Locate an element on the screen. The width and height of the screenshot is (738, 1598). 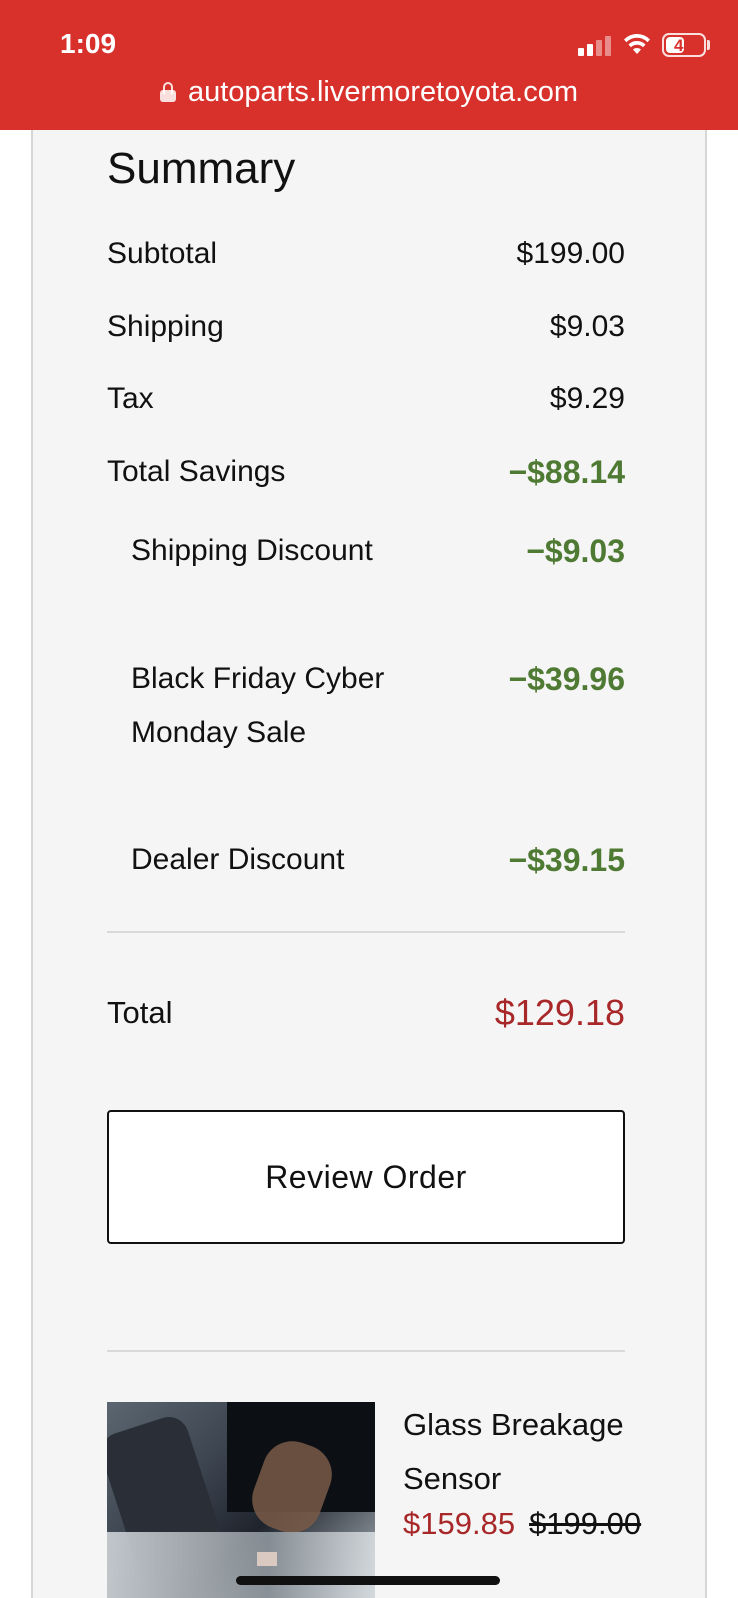
summary-divider is located at coordinates (366, 932).